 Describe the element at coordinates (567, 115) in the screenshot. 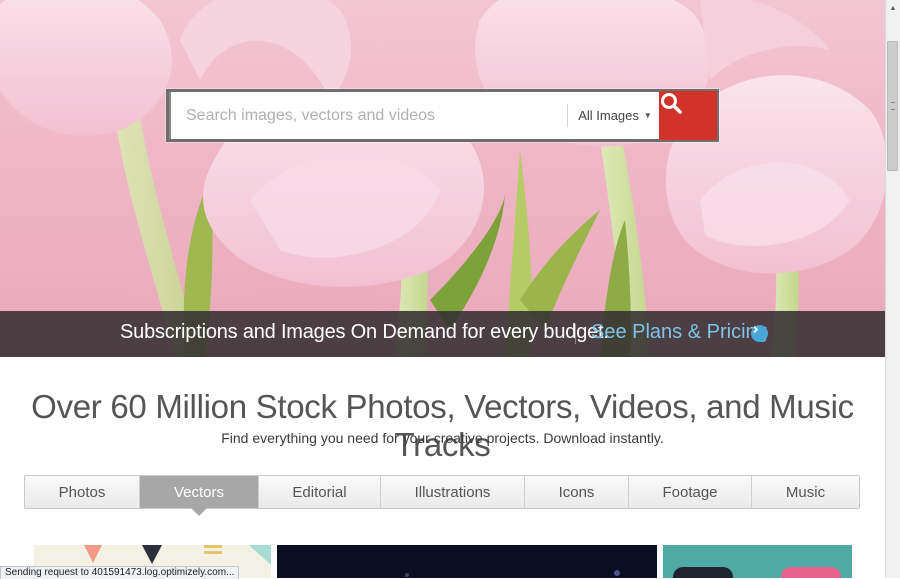

I see `search-divider` at that location.